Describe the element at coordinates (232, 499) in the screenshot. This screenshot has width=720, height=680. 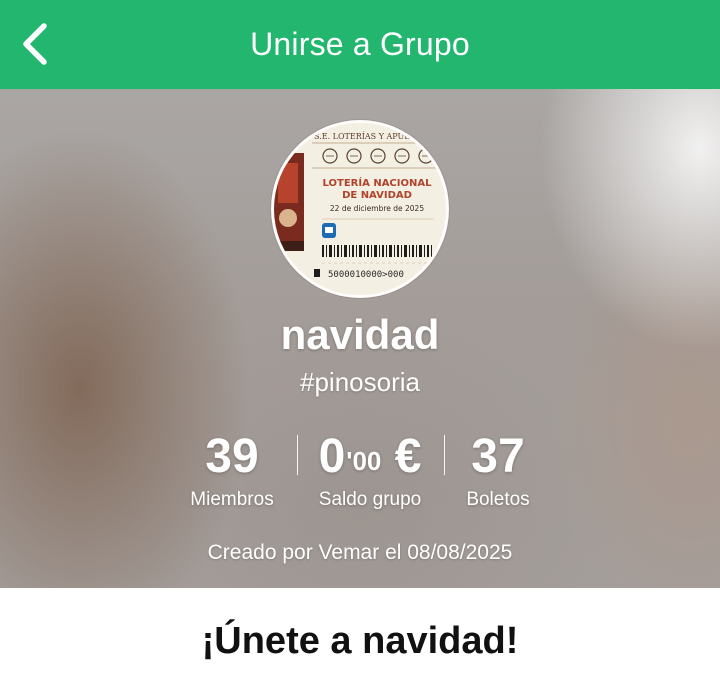
I see `members-label: Miembros` at that location.